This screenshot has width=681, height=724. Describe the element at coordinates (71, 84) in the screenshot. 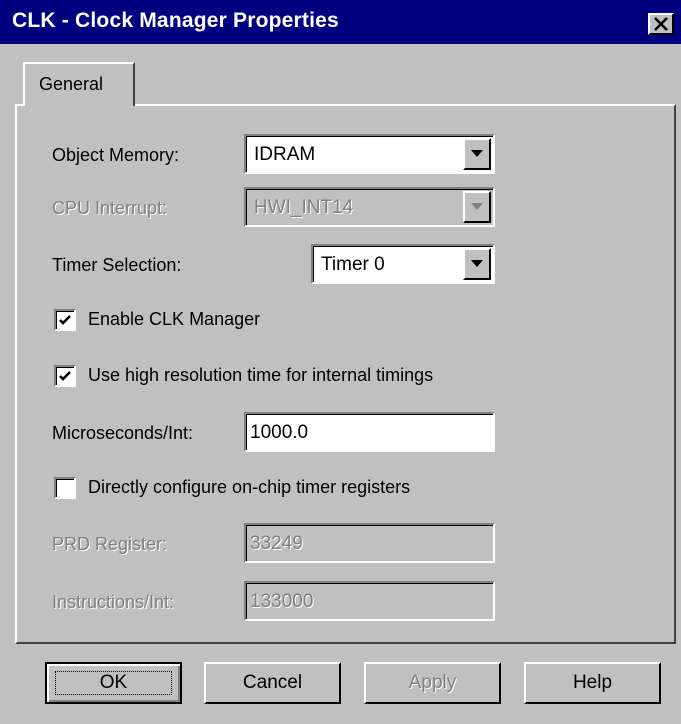

I see `tab-general-label: General` at that location.